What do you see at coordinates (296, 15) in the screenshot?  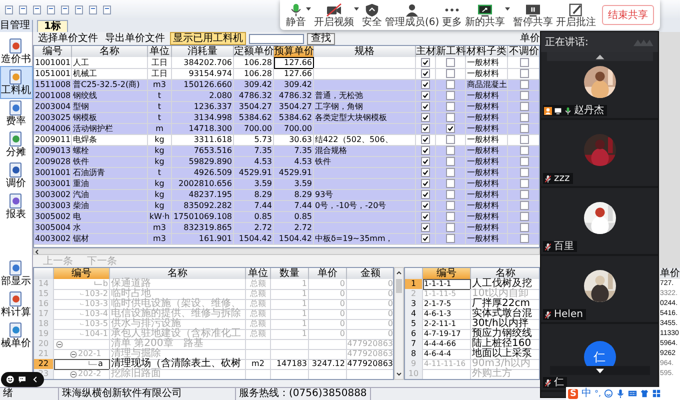 I see `meeting-button: 静音` at bounding box center [296, 15].